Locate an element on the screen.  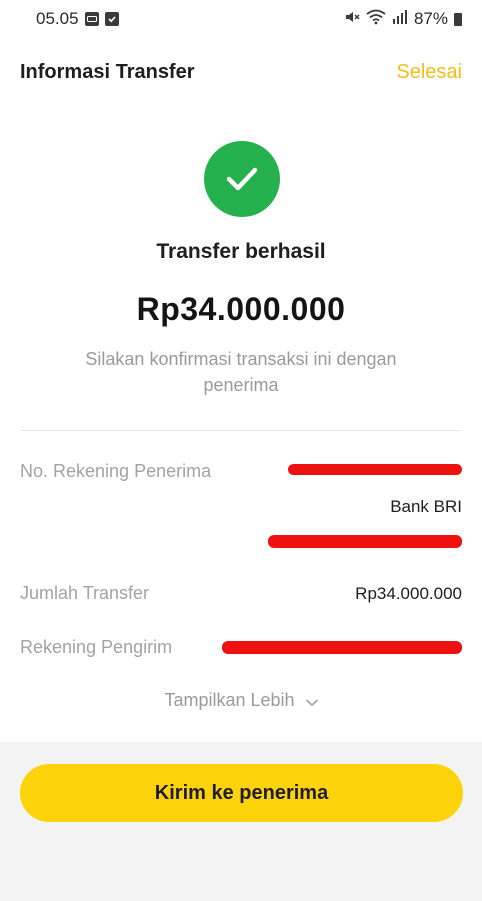
notification-app-icon is located at coordinates (91, 19).